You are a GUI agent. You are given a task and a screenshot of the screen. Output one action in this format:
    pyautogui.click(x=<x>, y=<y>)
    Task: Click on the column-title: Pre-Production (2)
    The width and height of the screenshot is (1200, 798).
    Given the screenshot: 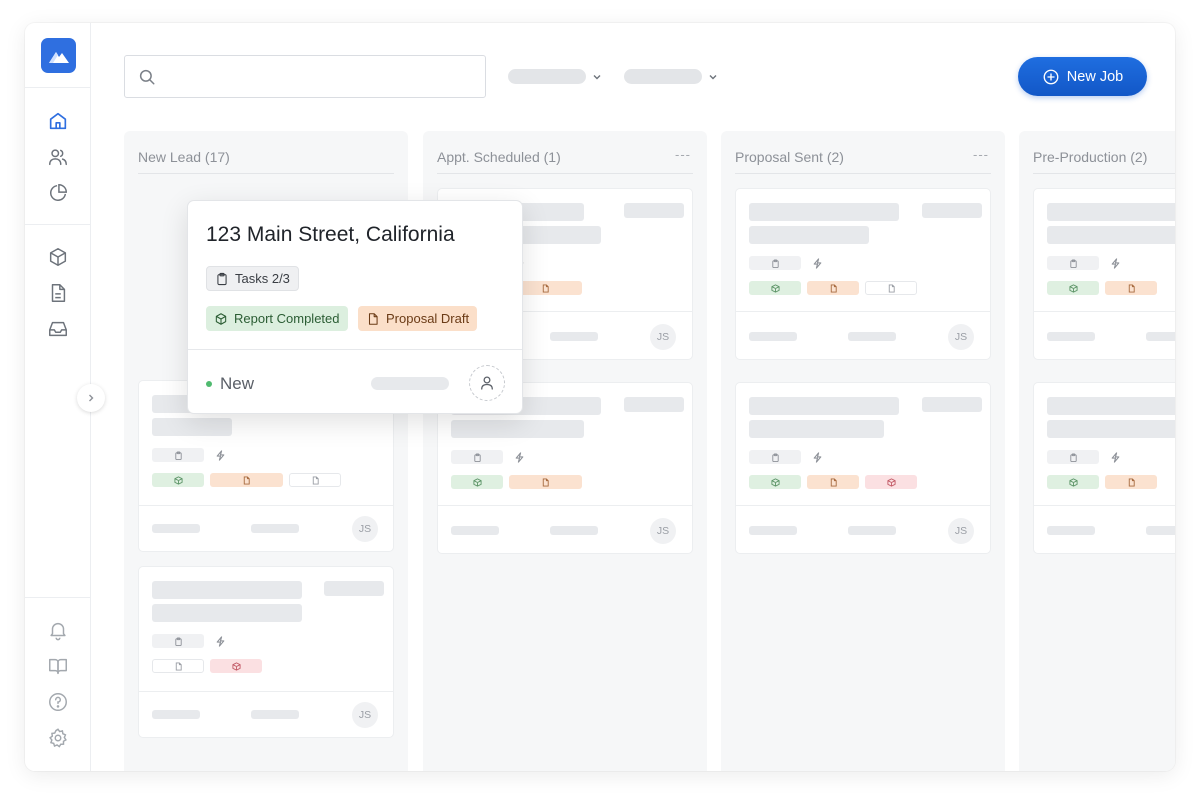 What is the action you would take?
    pyautogui.click(x=1090, y=157)
    